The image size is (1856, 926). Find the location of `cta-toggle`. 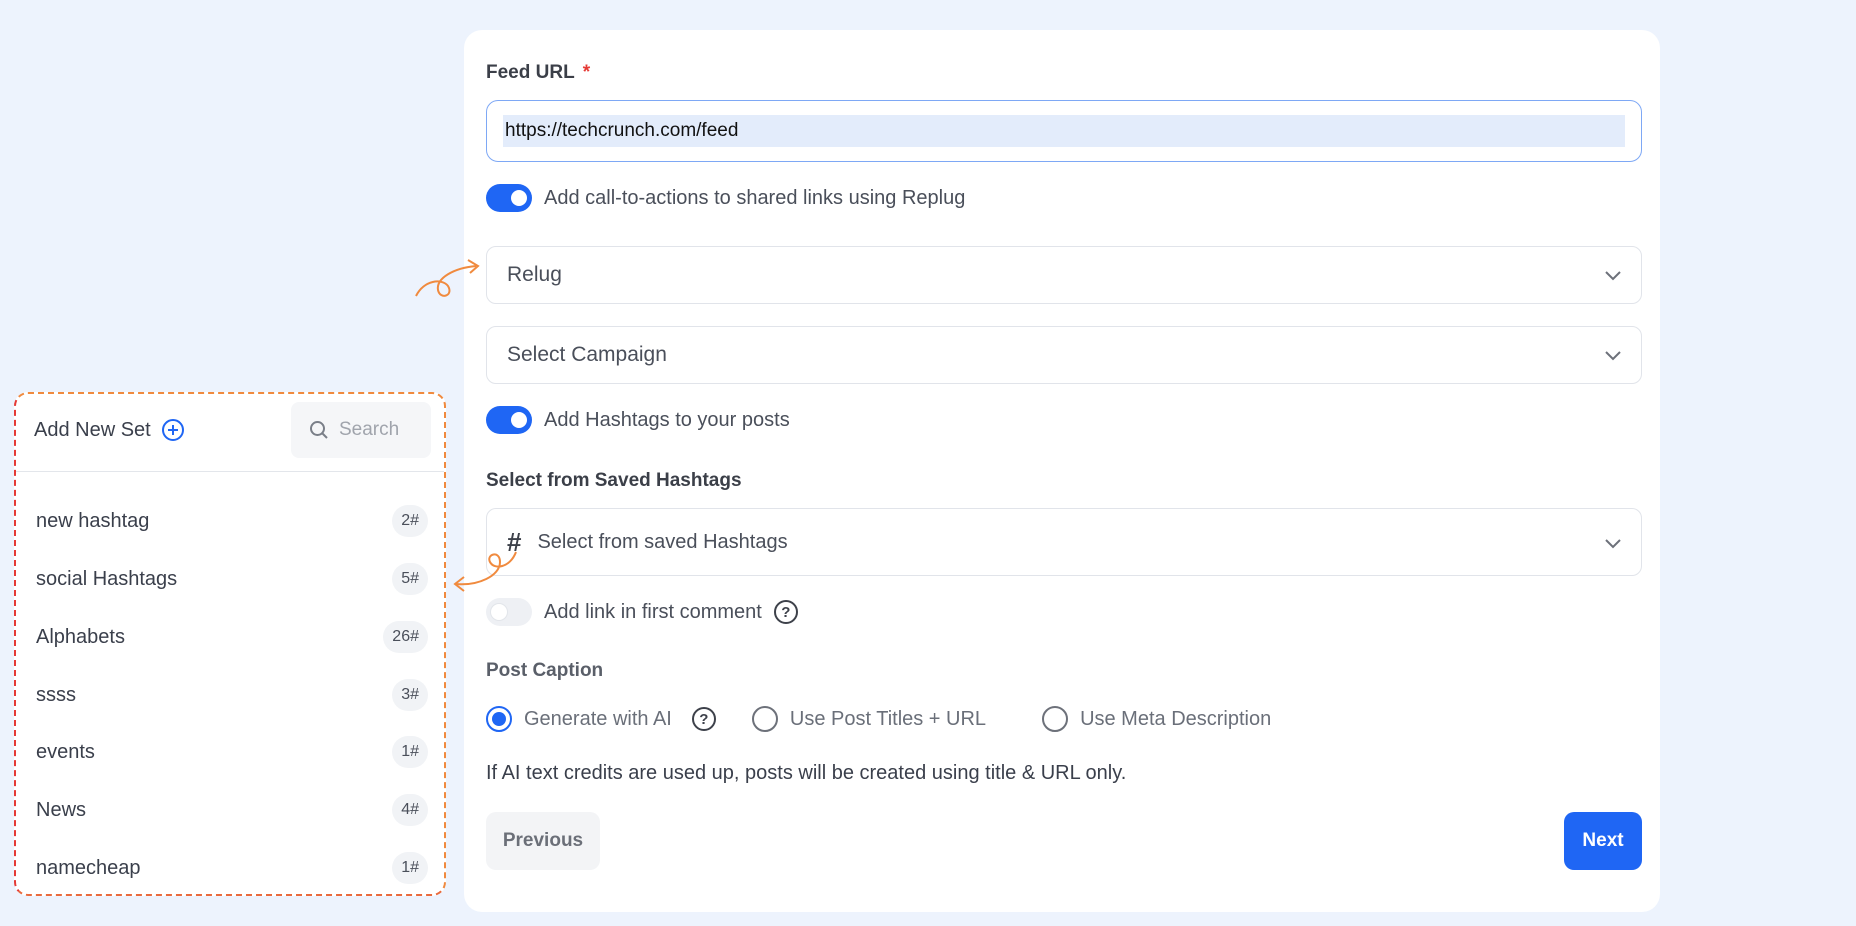

cta-toggle is located at coordinates (509, 198).